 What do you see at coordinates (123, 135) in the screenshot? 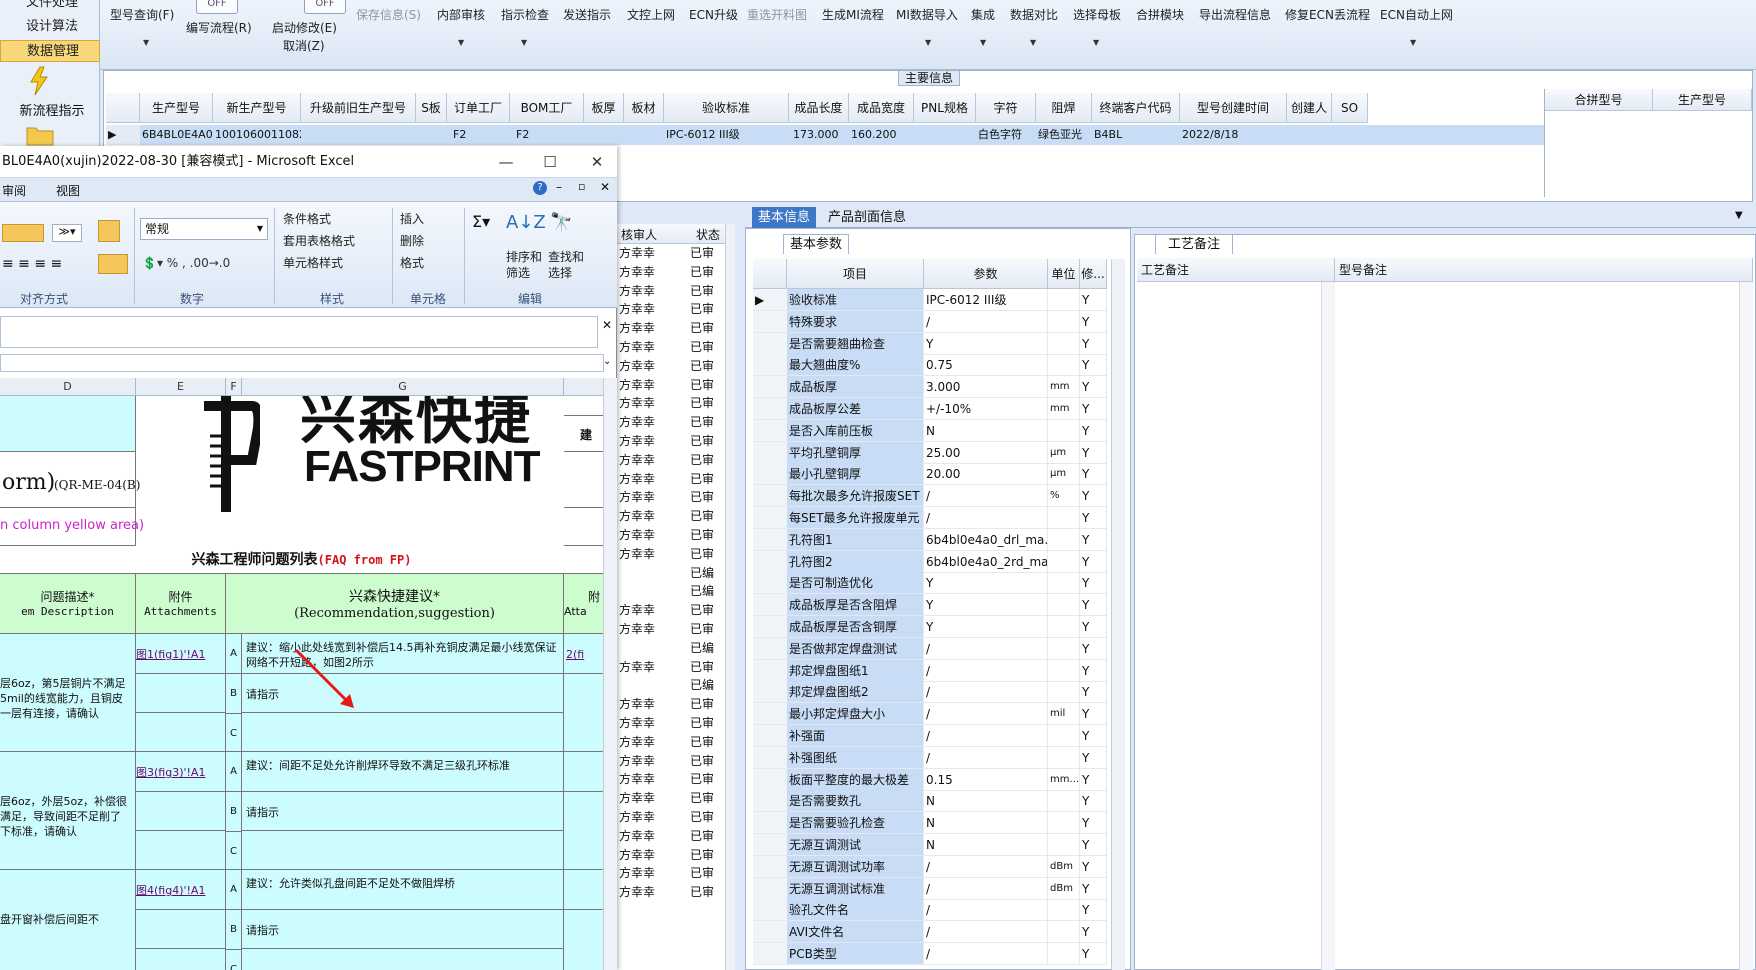
I see `row-selector: ▶` at bounding box center [123, 135].